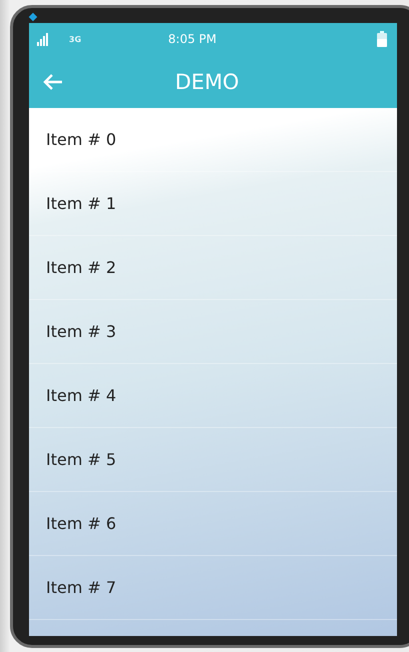 This screenshot has height=652, width=409. I want to click on back-arrow-icon, so click(53, 82).